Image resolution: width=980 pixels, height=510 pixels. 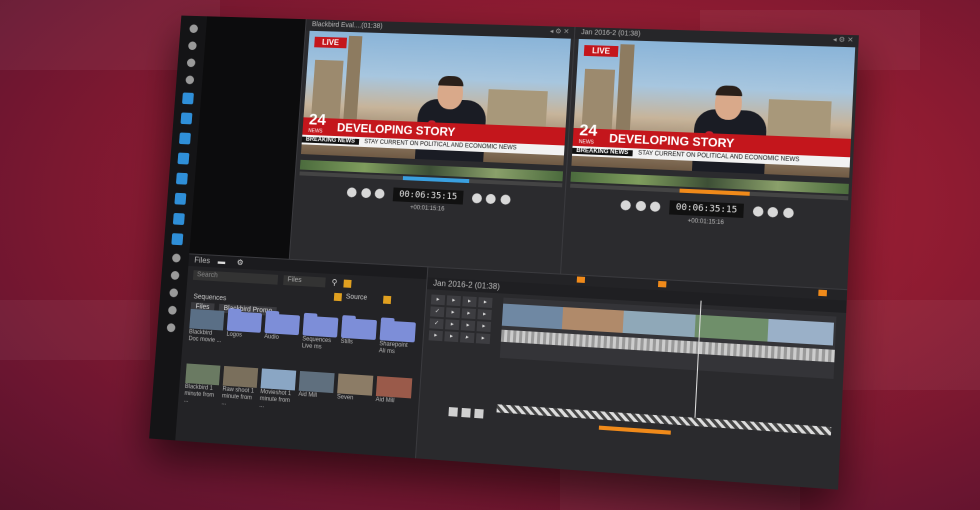 What do you see at coordinates (588, 131) in the screenshot?
I see `channel-number: 24` at bounding box center [588, 131].